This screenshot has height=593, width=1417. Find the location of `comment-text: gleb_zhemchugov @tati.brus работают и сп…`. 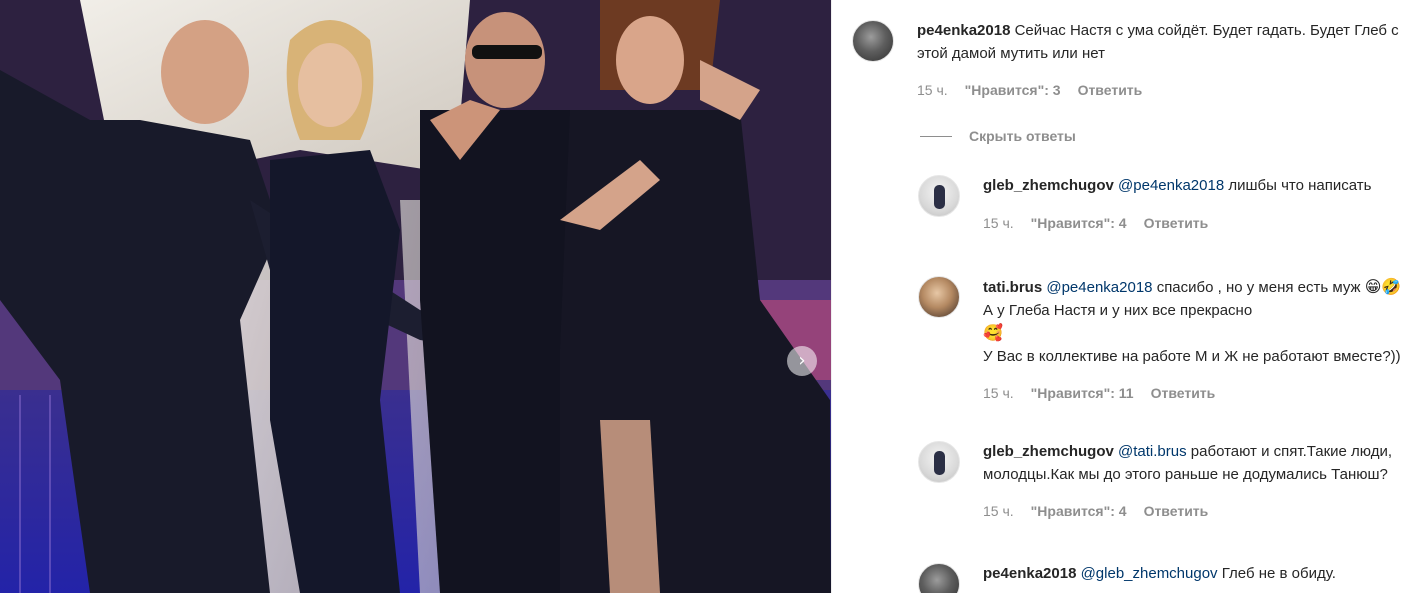

comment-text: gleb_zhemchugov @tati.brus работают и сп… is located at coordinates (1193, 463).